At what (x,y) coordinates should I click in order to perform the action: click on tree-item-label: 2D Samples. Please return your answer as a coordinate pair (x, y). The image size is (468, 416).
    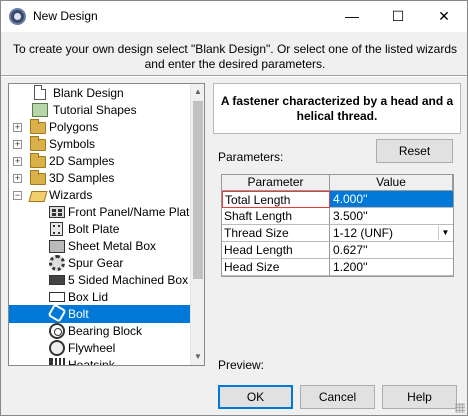
    Looking at the image, I should click on (82, 161).